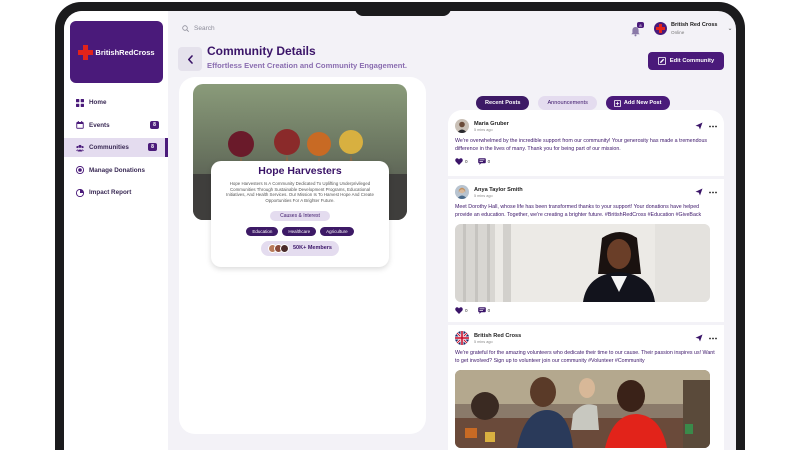  I want to click on members-badge: 50K+ Members, so click(300, 248).